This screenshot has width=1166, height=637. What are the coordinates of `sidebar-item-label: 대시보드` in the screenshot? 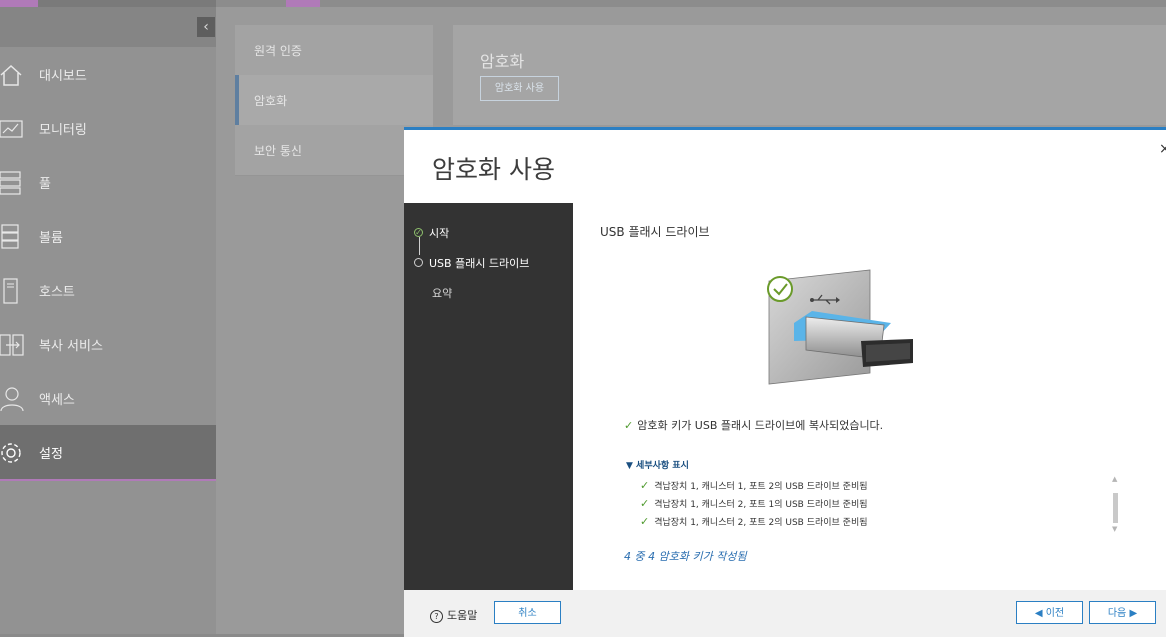 It's located at (63, 76).